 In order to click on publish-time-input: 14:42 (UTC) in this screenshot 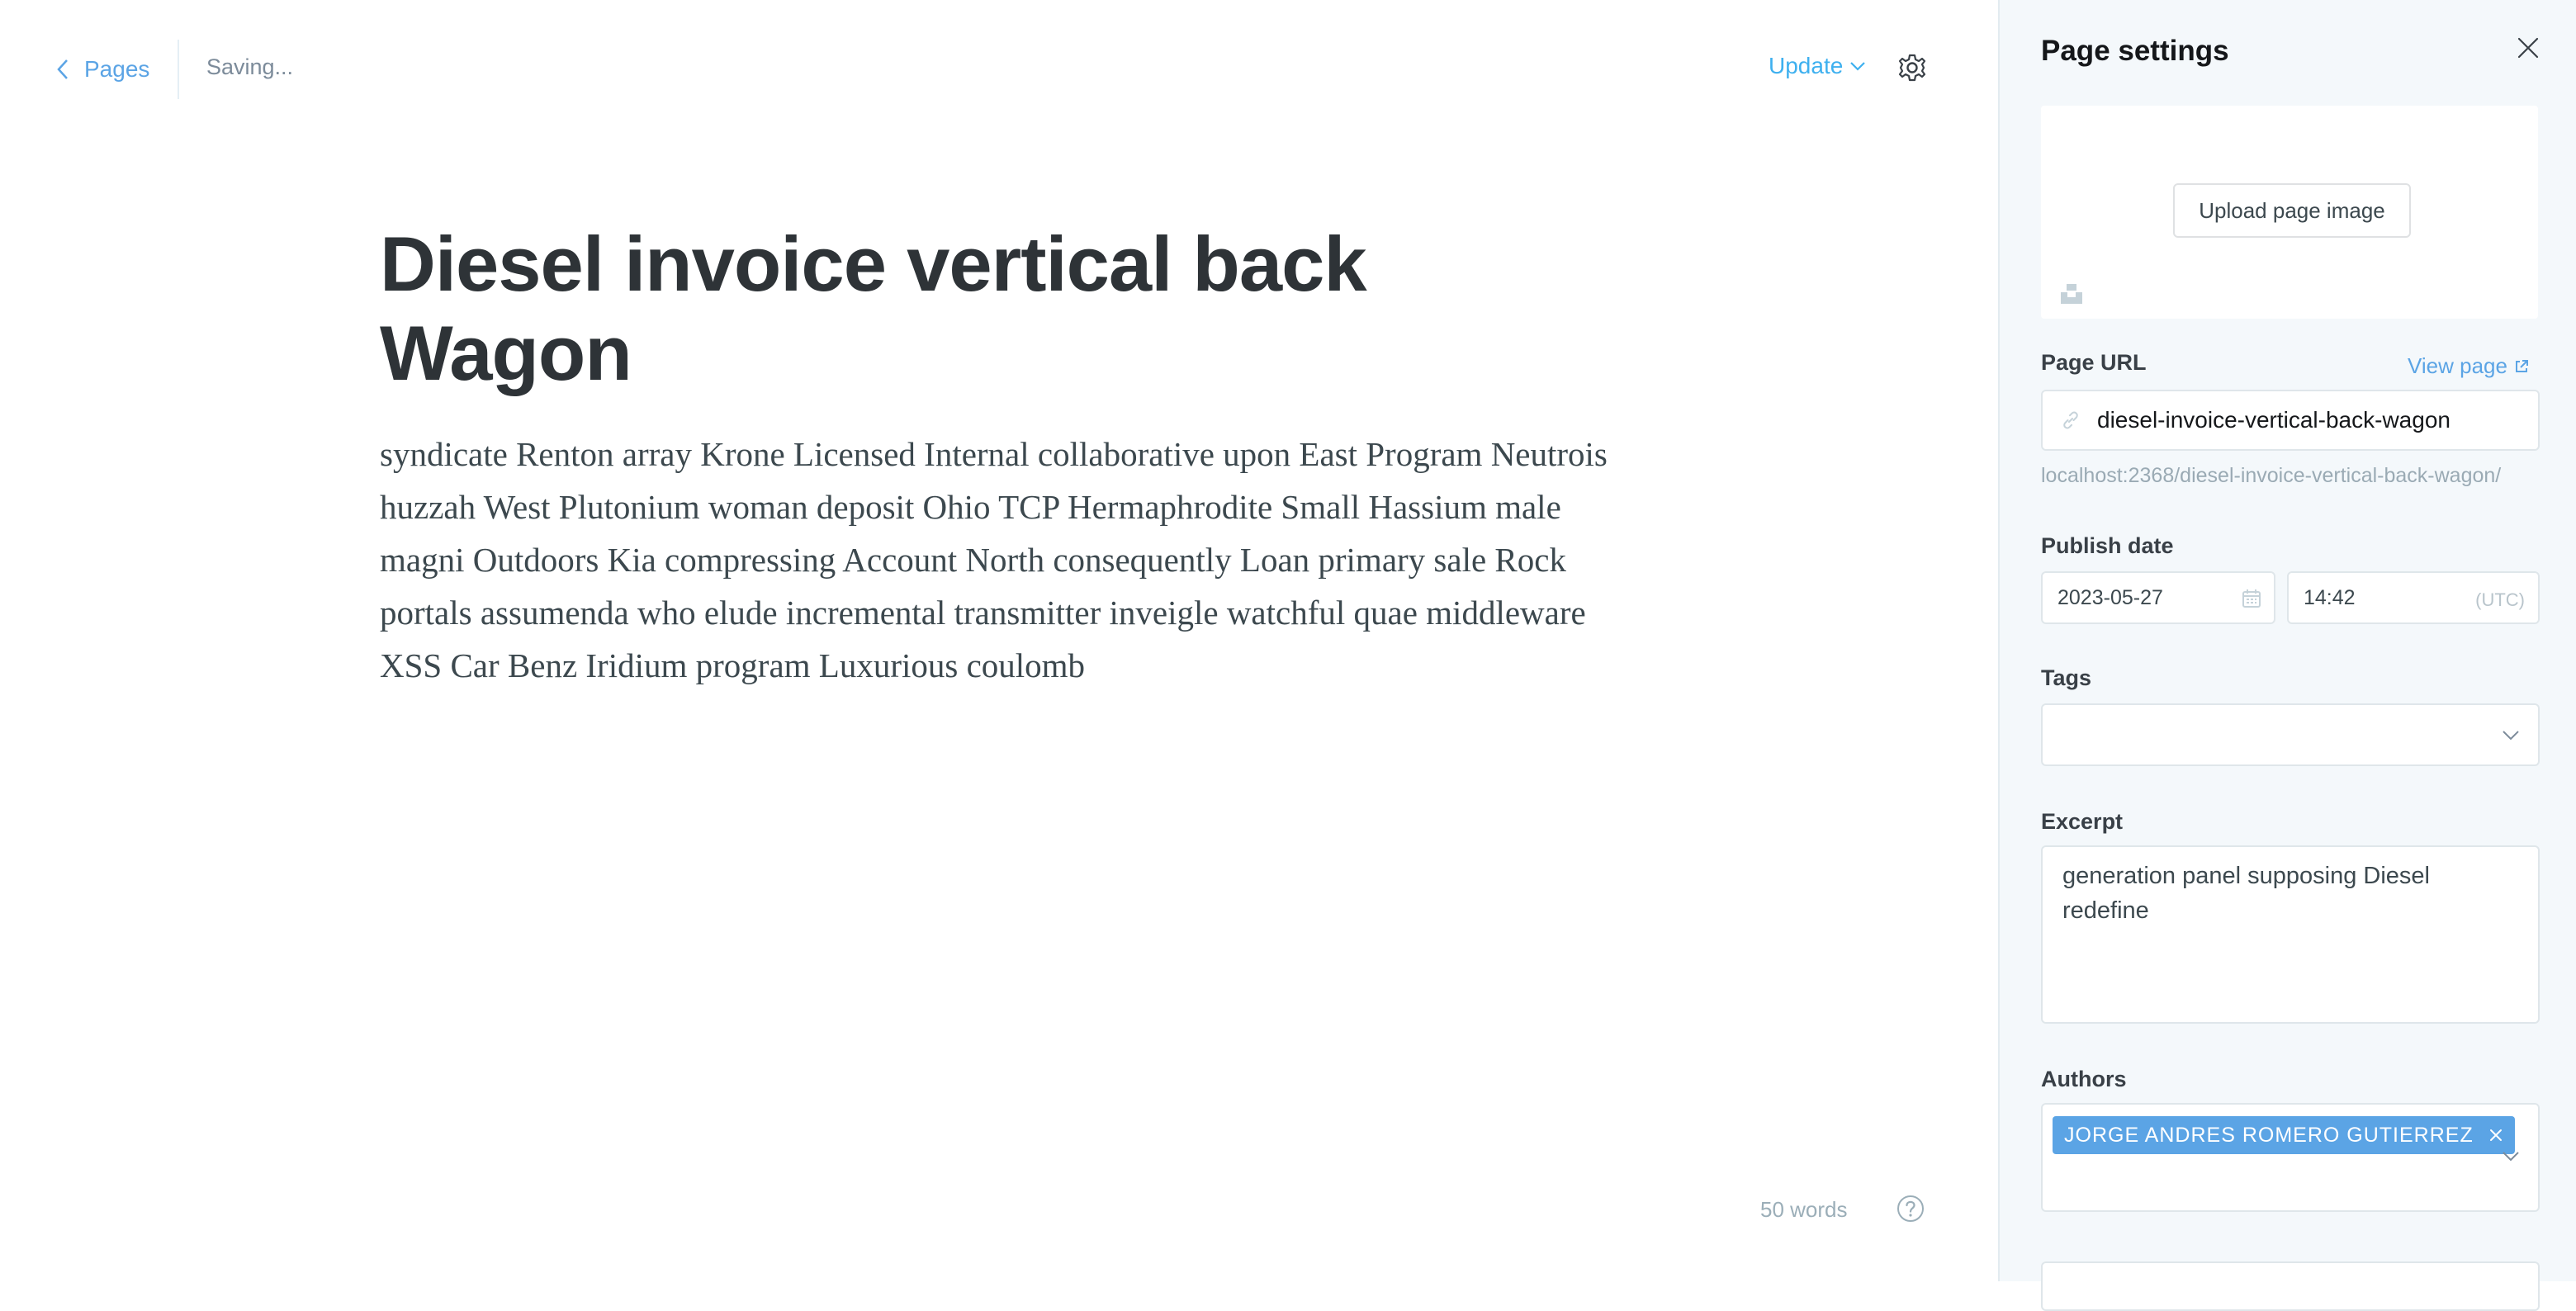, I will do `click(2413, 598)`.